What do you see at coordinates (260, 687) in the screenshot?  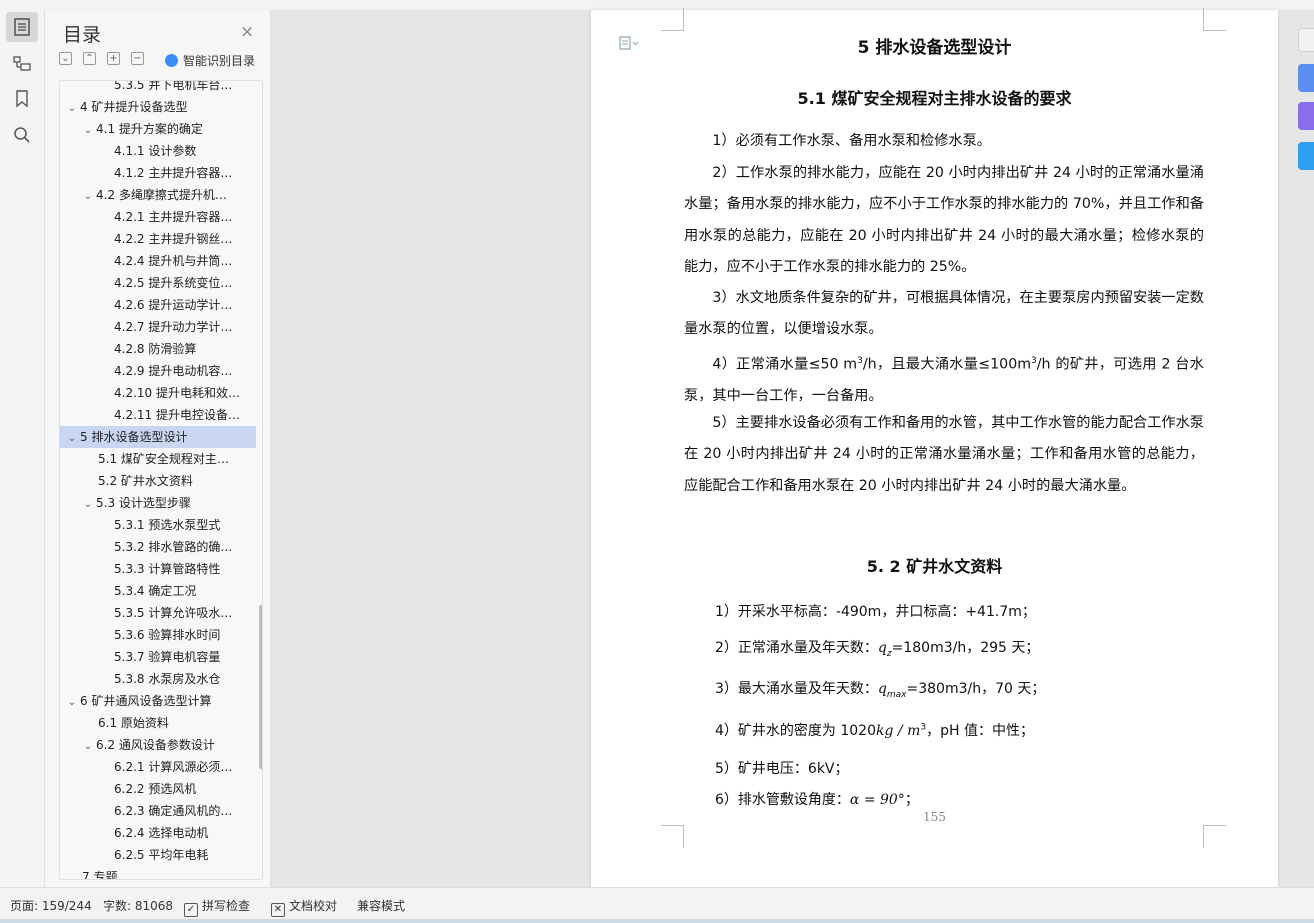 I see `toc-scrollbar` at bounding box center [260, 687].